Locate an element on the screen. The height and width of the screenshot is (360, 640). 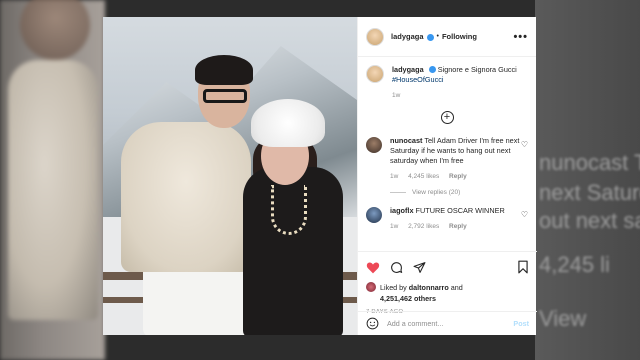
hashtag-link: #HouseOfGucci is located at coordinates (418, 79).